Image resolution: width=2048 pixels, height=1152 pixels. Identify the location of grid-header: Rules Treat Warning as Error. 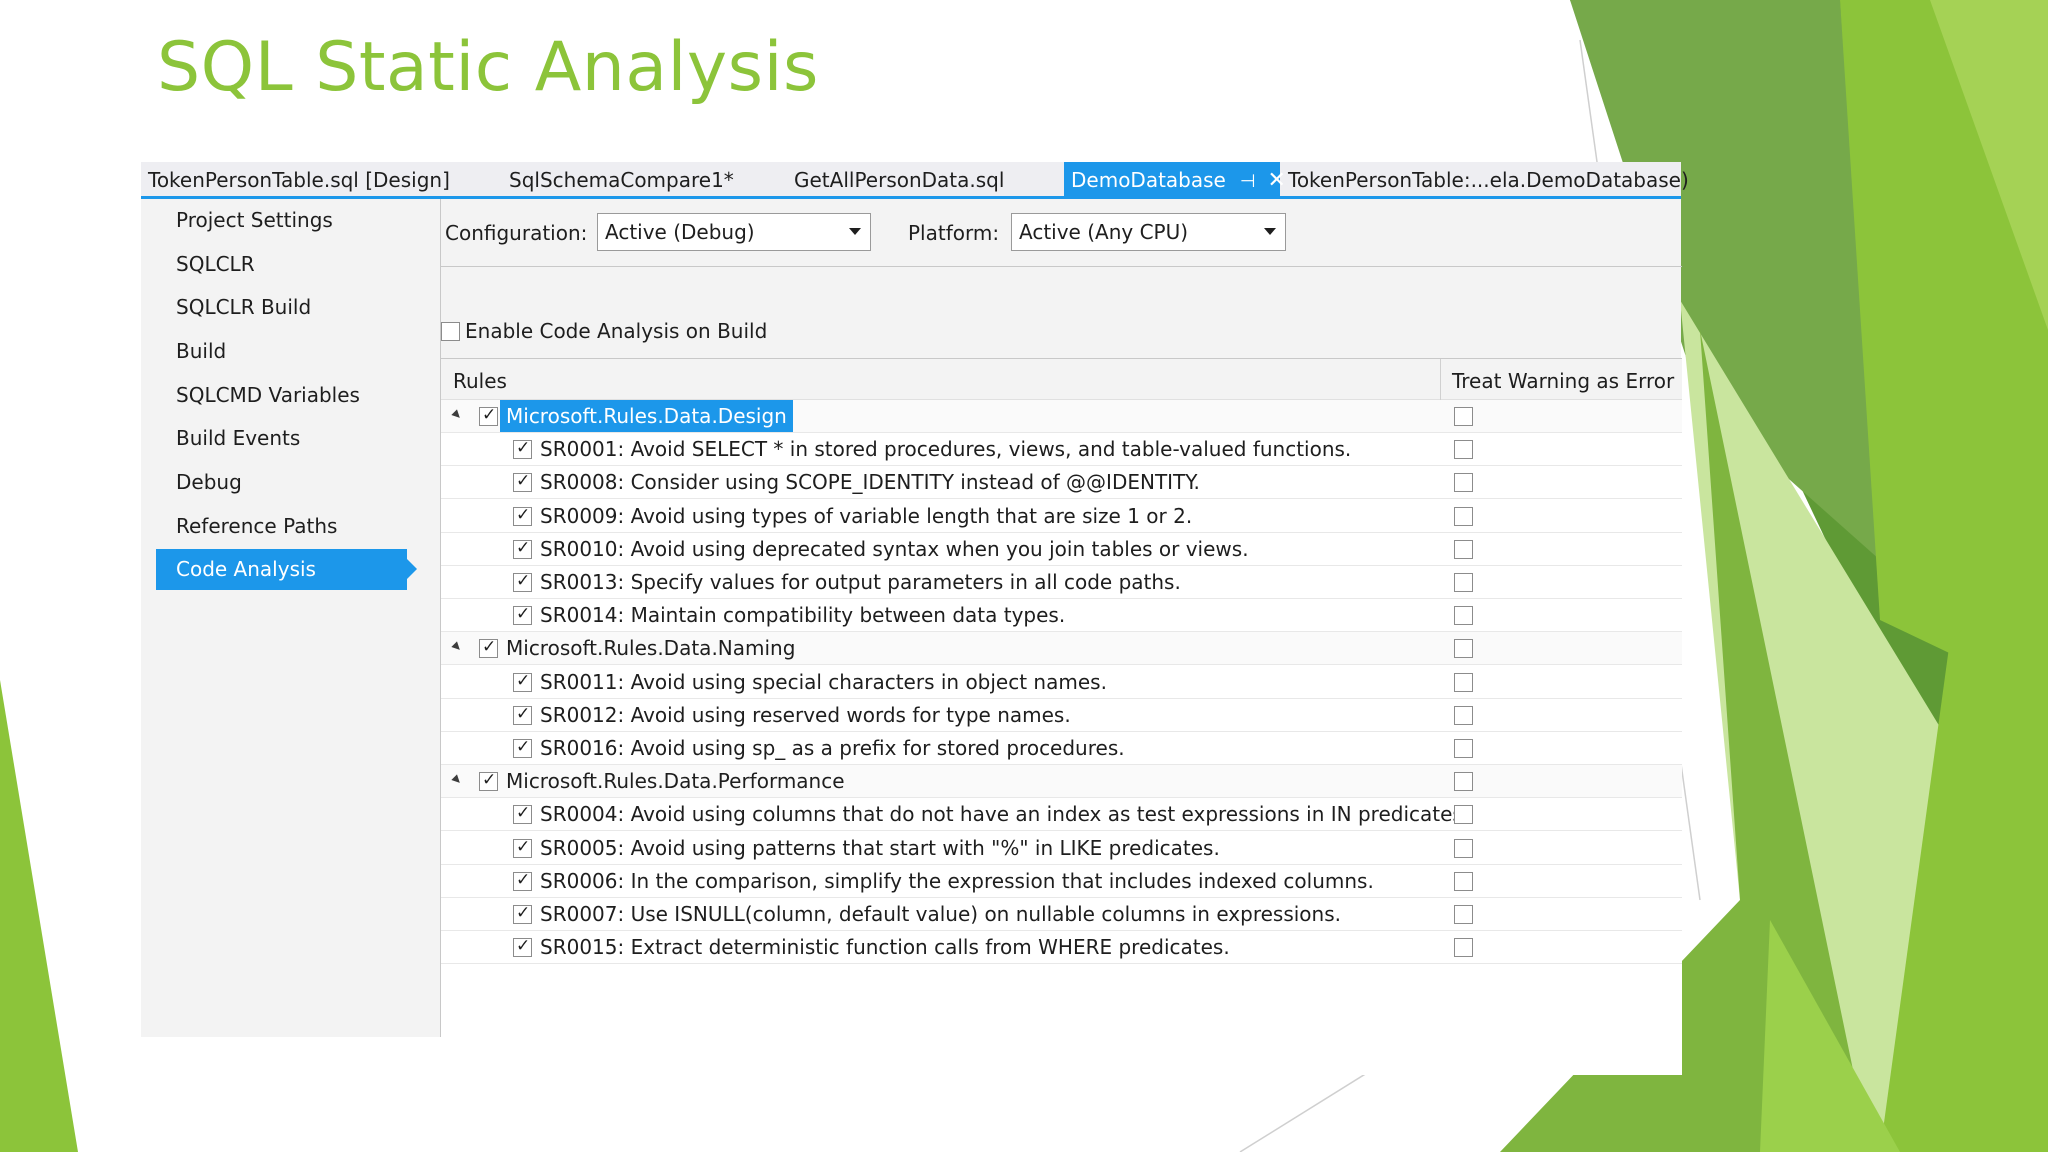
(1061, 379).